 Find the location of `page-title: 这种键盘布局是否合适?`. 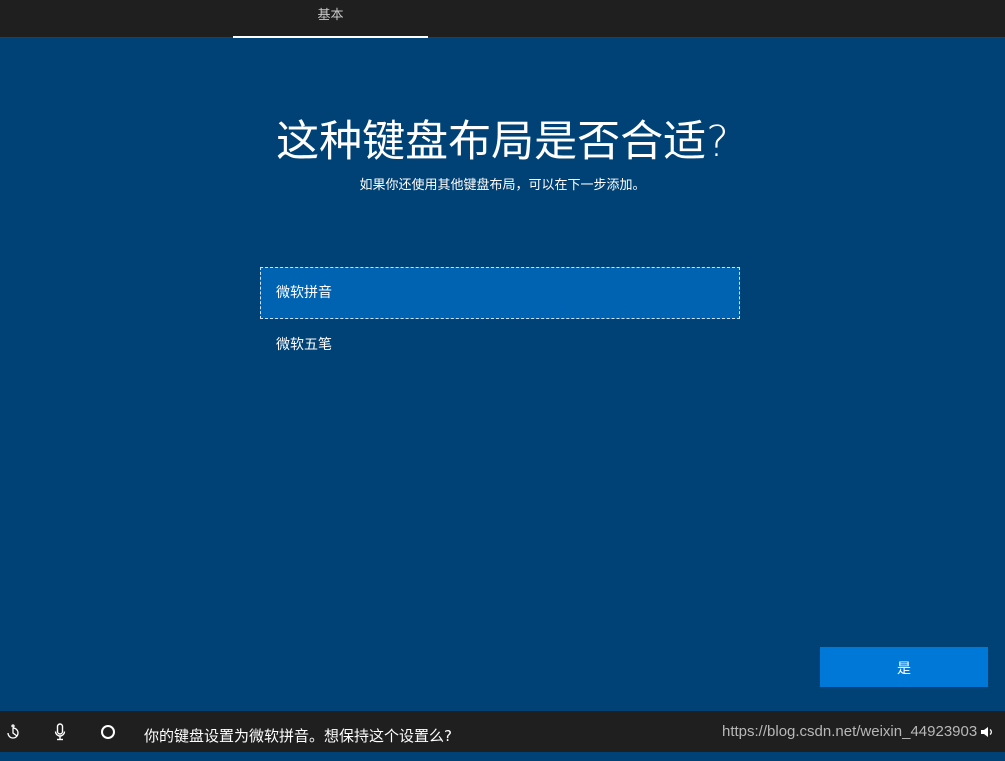

page-title: 这种键盘布局是否合适? is located at coordinates (502, 142).